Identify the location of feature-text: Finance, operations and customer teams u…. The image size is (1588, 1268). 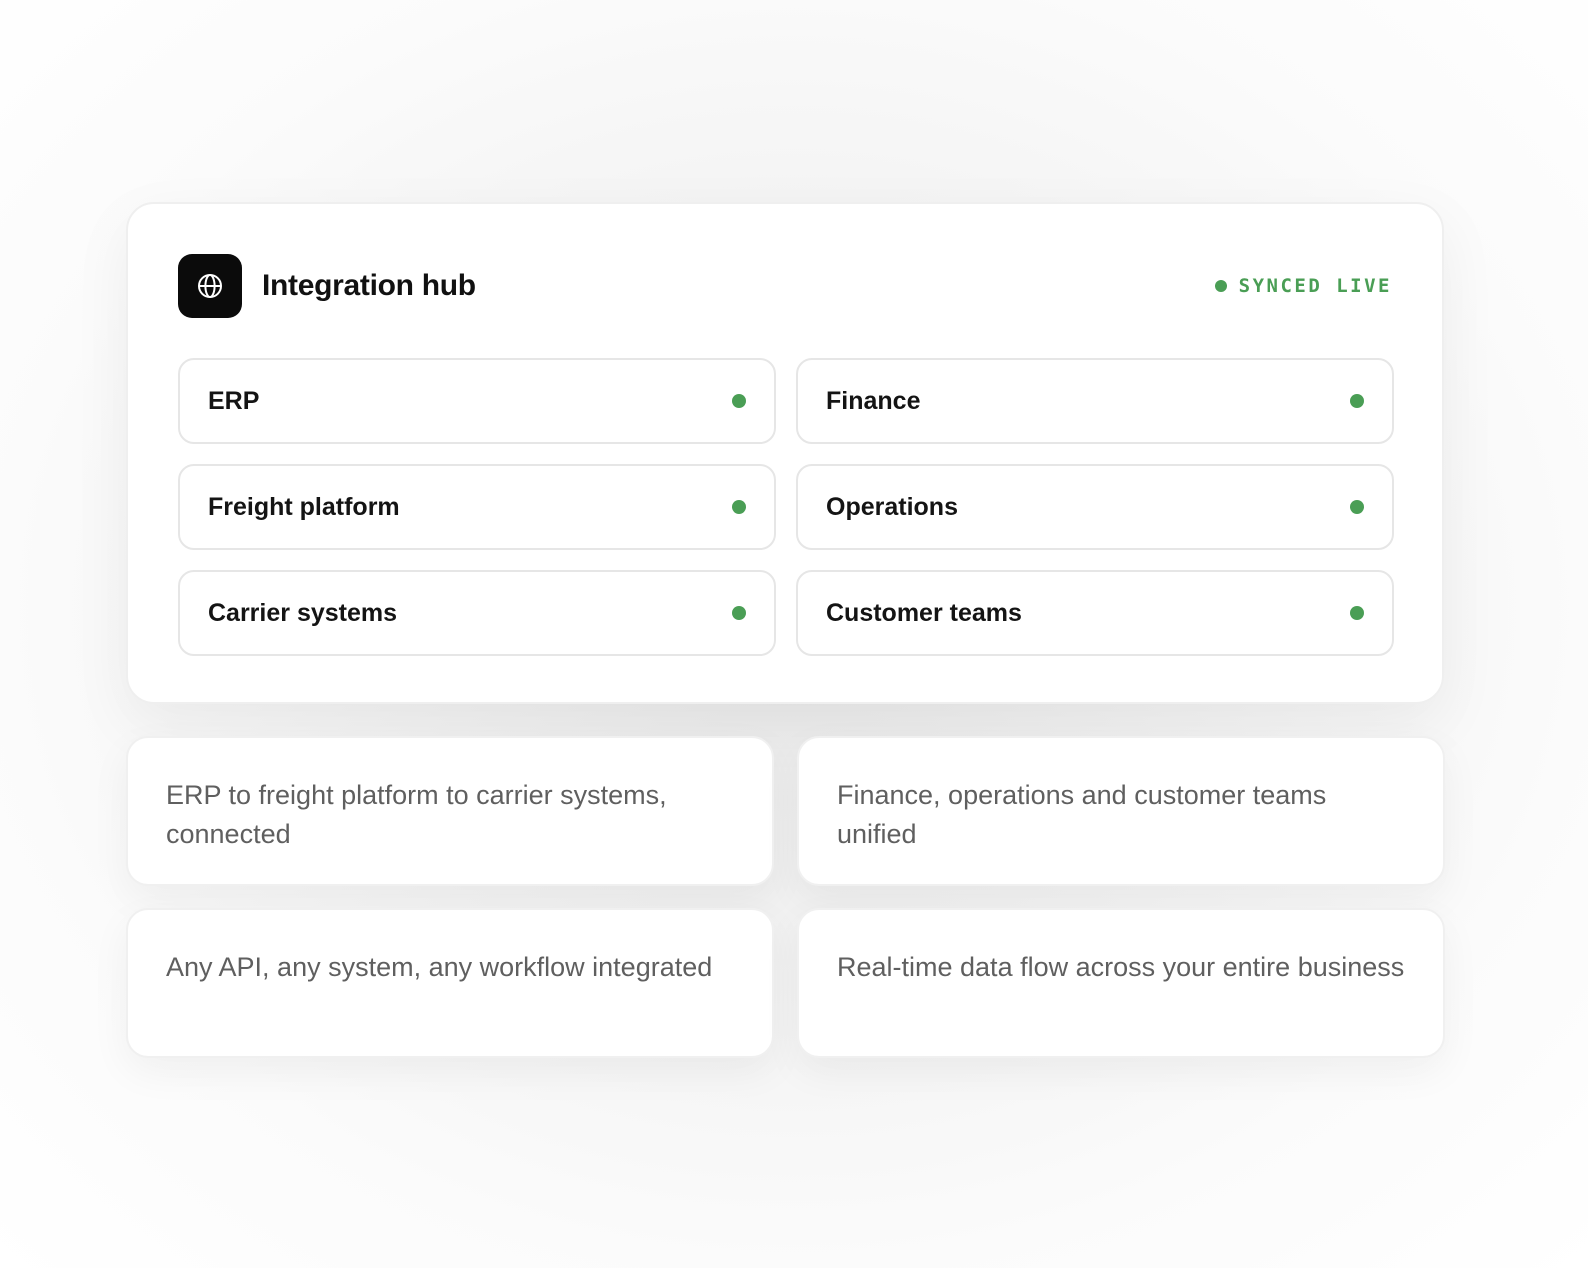
(1082, 814).